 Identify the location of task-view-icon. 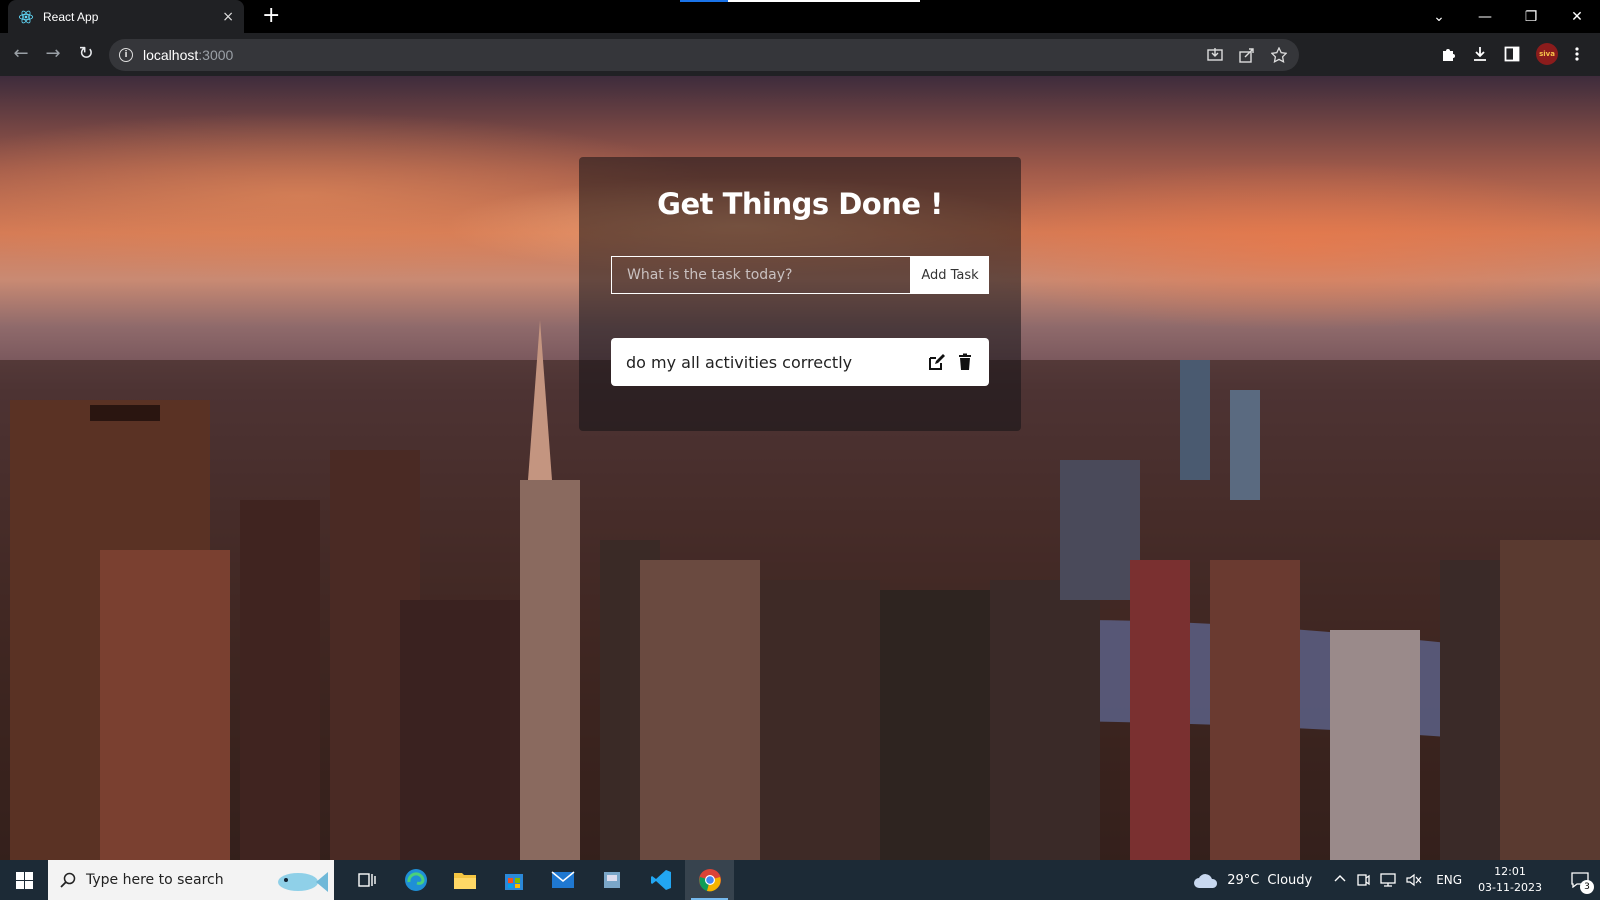
(366, 880).